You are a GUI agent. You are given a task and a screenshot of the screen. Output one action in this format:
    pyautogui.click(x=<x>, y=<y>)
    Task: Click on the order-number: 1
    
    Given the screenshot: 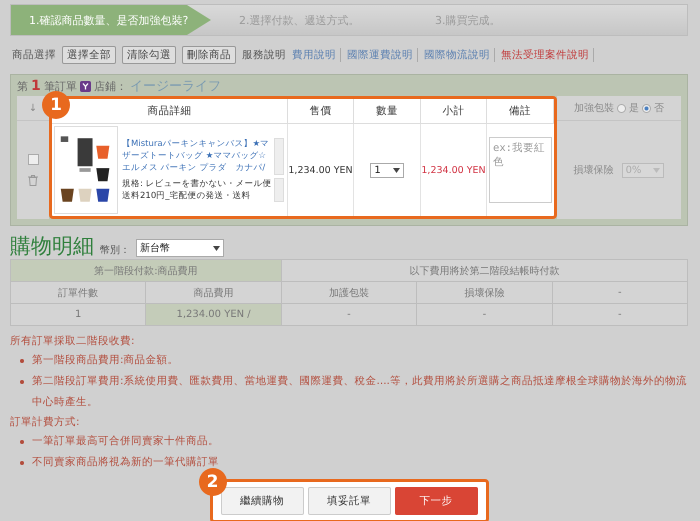 What is the action you would take?
    pyautogui.click(x=36, y=86)
    